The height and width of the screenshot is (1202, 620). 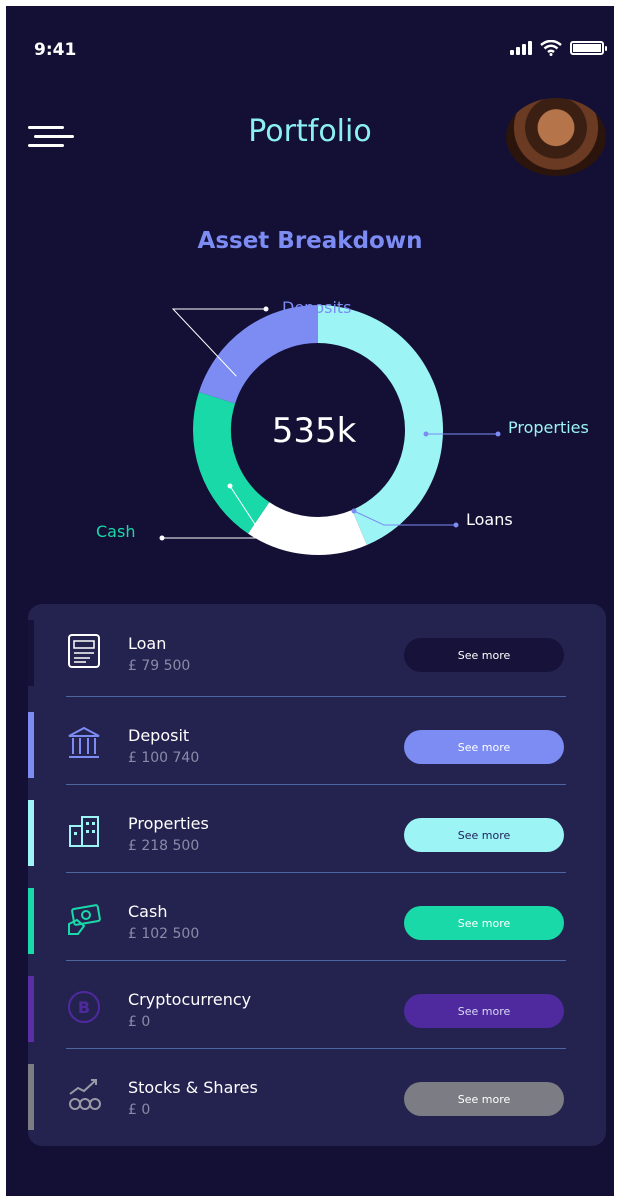 What do you see at coordinates (147, 643) in the screenshot?
I see `asset-name: Loan` at bounding box center [147, 643].